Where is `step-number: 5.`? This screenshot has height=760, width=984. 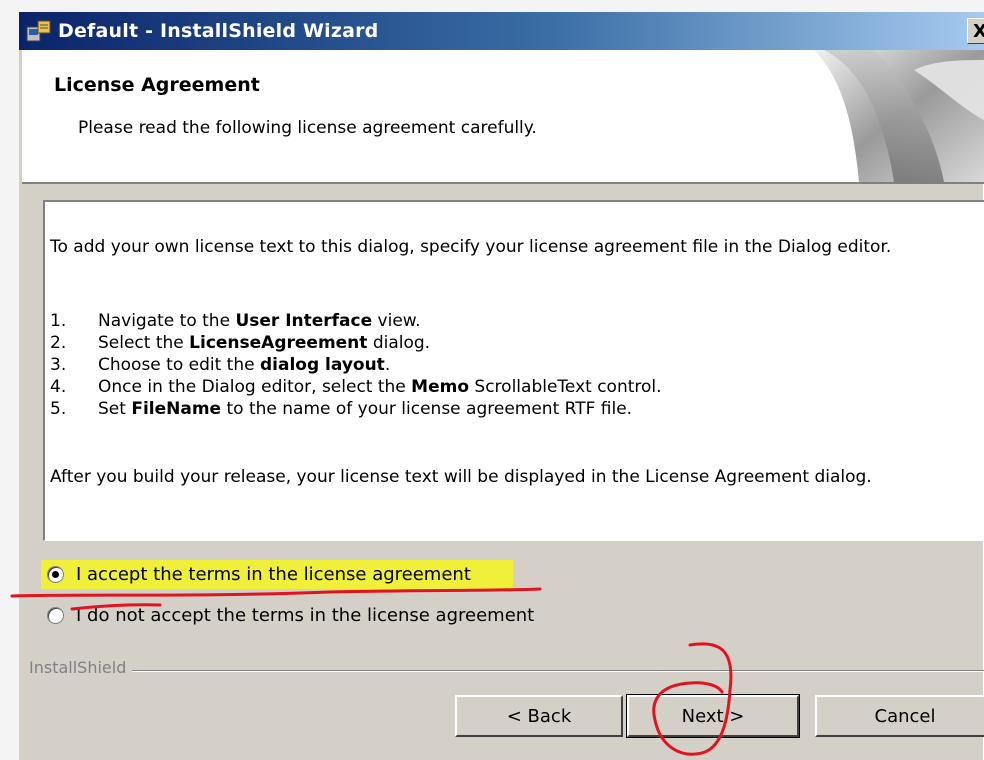 step-number: 5. is located at coordinates (58, 409).